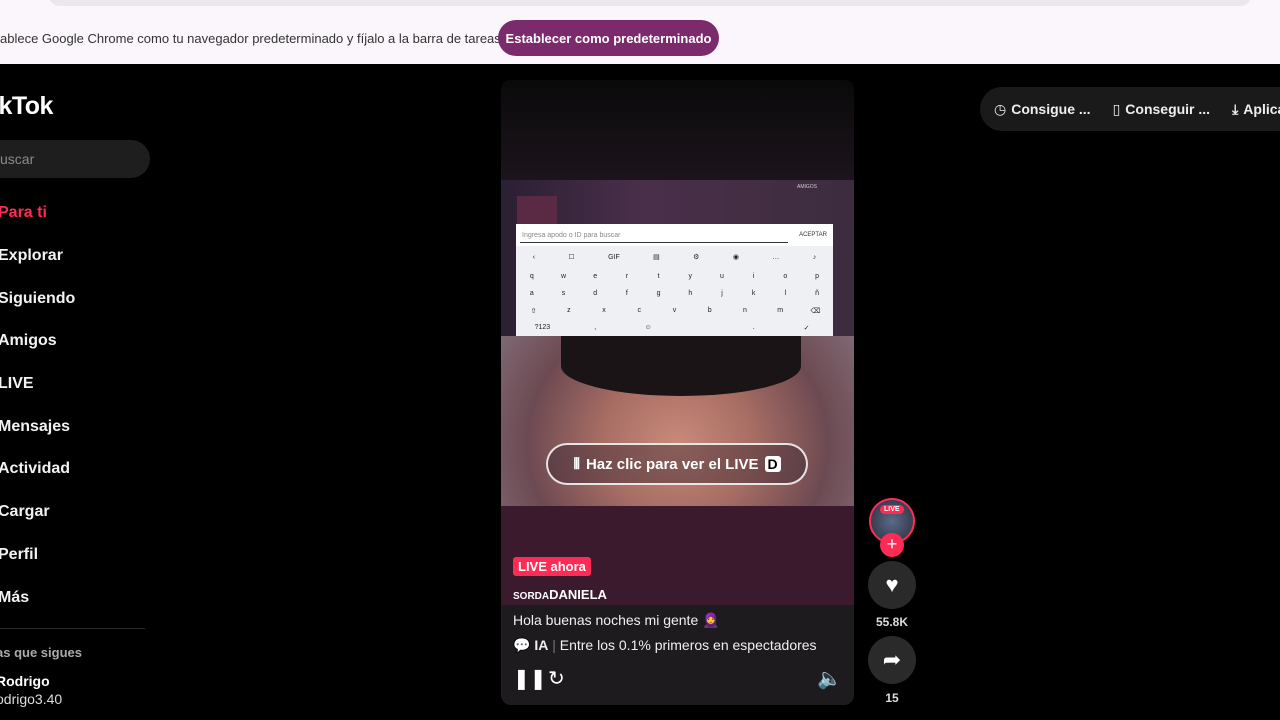  I want to click on followed-account-handle: odrigo3.40, so click(31, 699).